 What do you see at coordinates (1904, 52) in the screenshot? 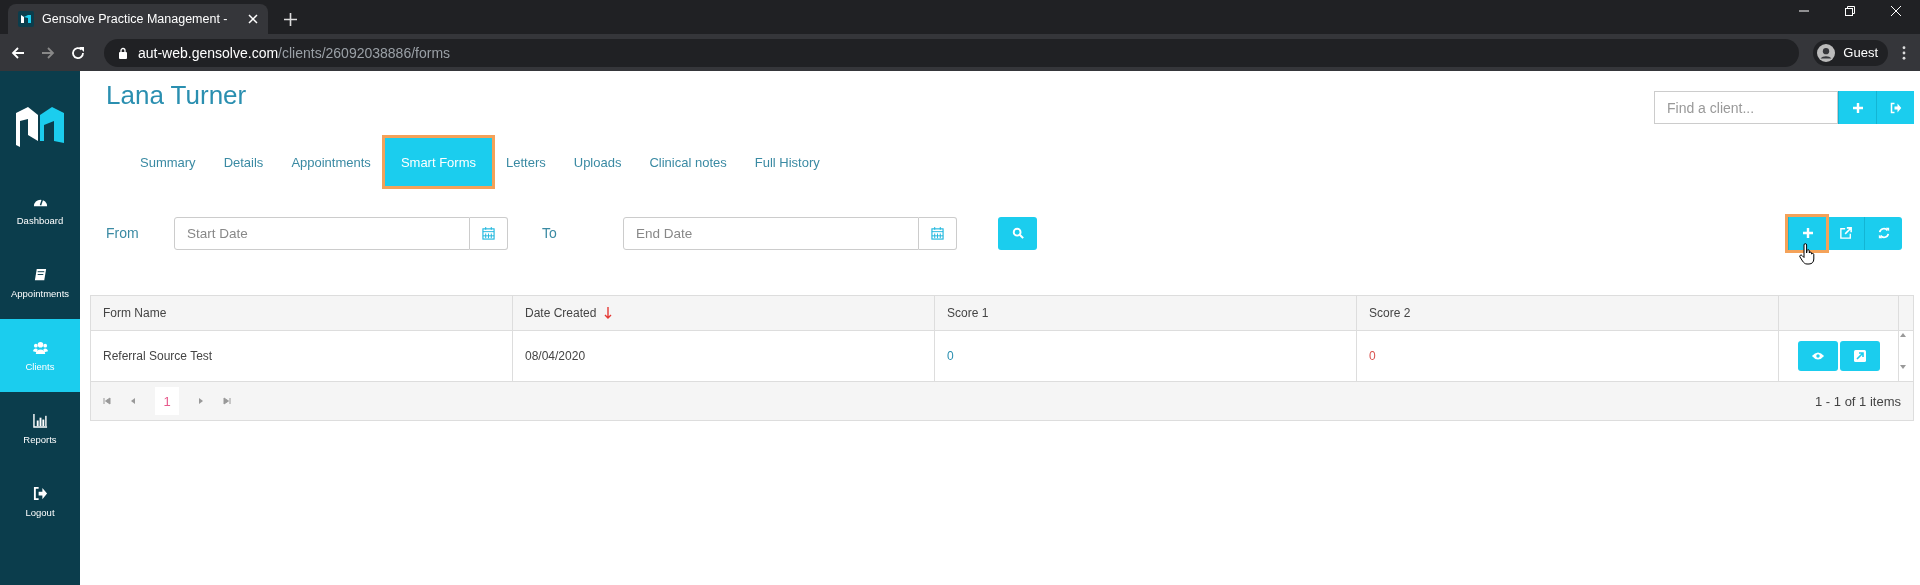
I see `menu-icon` at bounding box center [1904, 52].